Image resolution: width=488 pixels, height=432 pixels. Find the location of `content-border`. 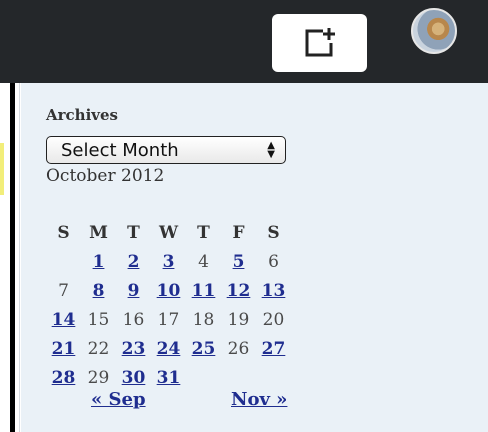

content-border is located at coordinates (12, 257).